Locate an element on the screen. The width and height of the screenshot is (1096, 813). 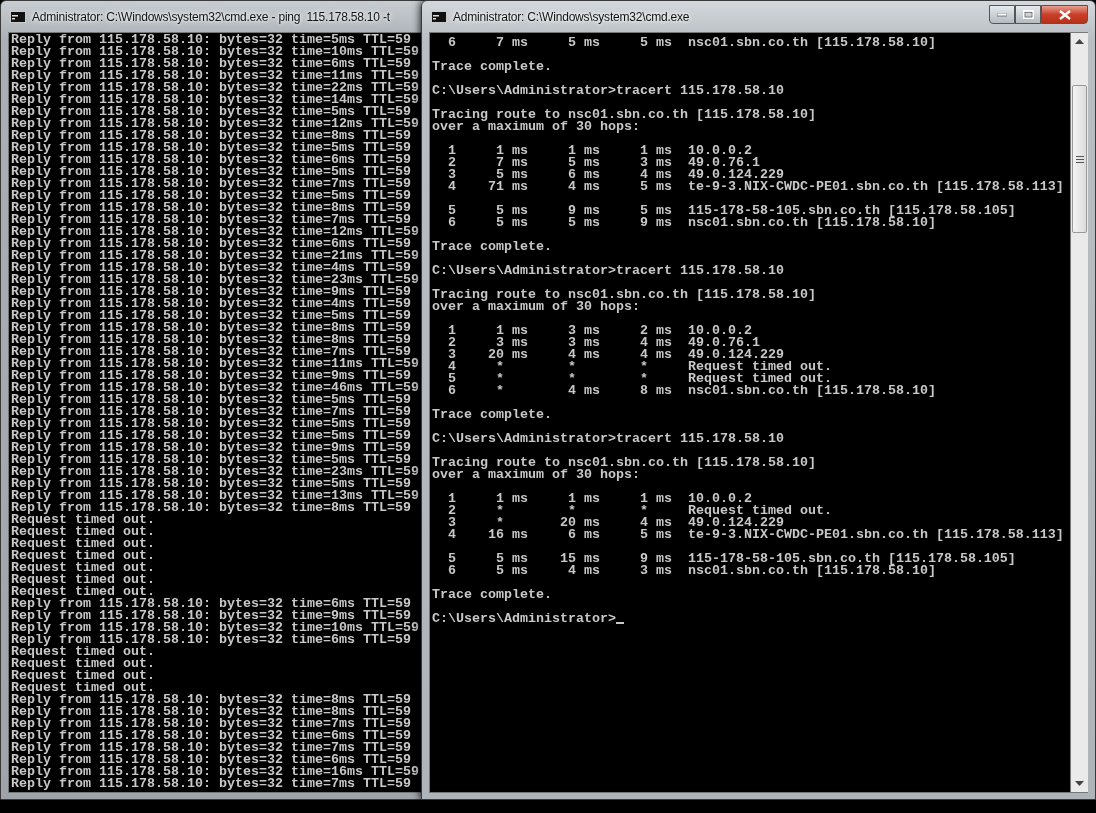
console-line: Reply from 115.178.58.10: bytes=32 time=46ms TTL=59 is located at coordinates (215, 388).